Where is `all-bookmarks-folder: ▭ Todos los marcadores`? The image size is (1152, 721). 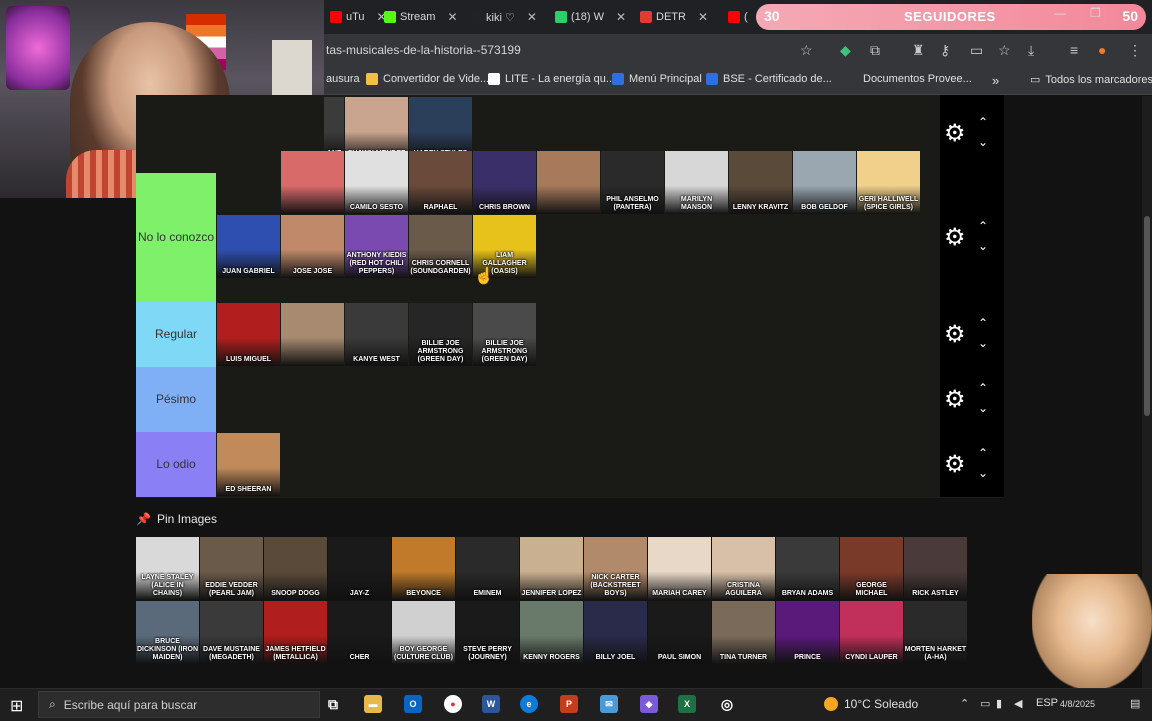
all-bookmarks-folder: ▭ Todos los marcadores is located at coordinates (1091, 80).